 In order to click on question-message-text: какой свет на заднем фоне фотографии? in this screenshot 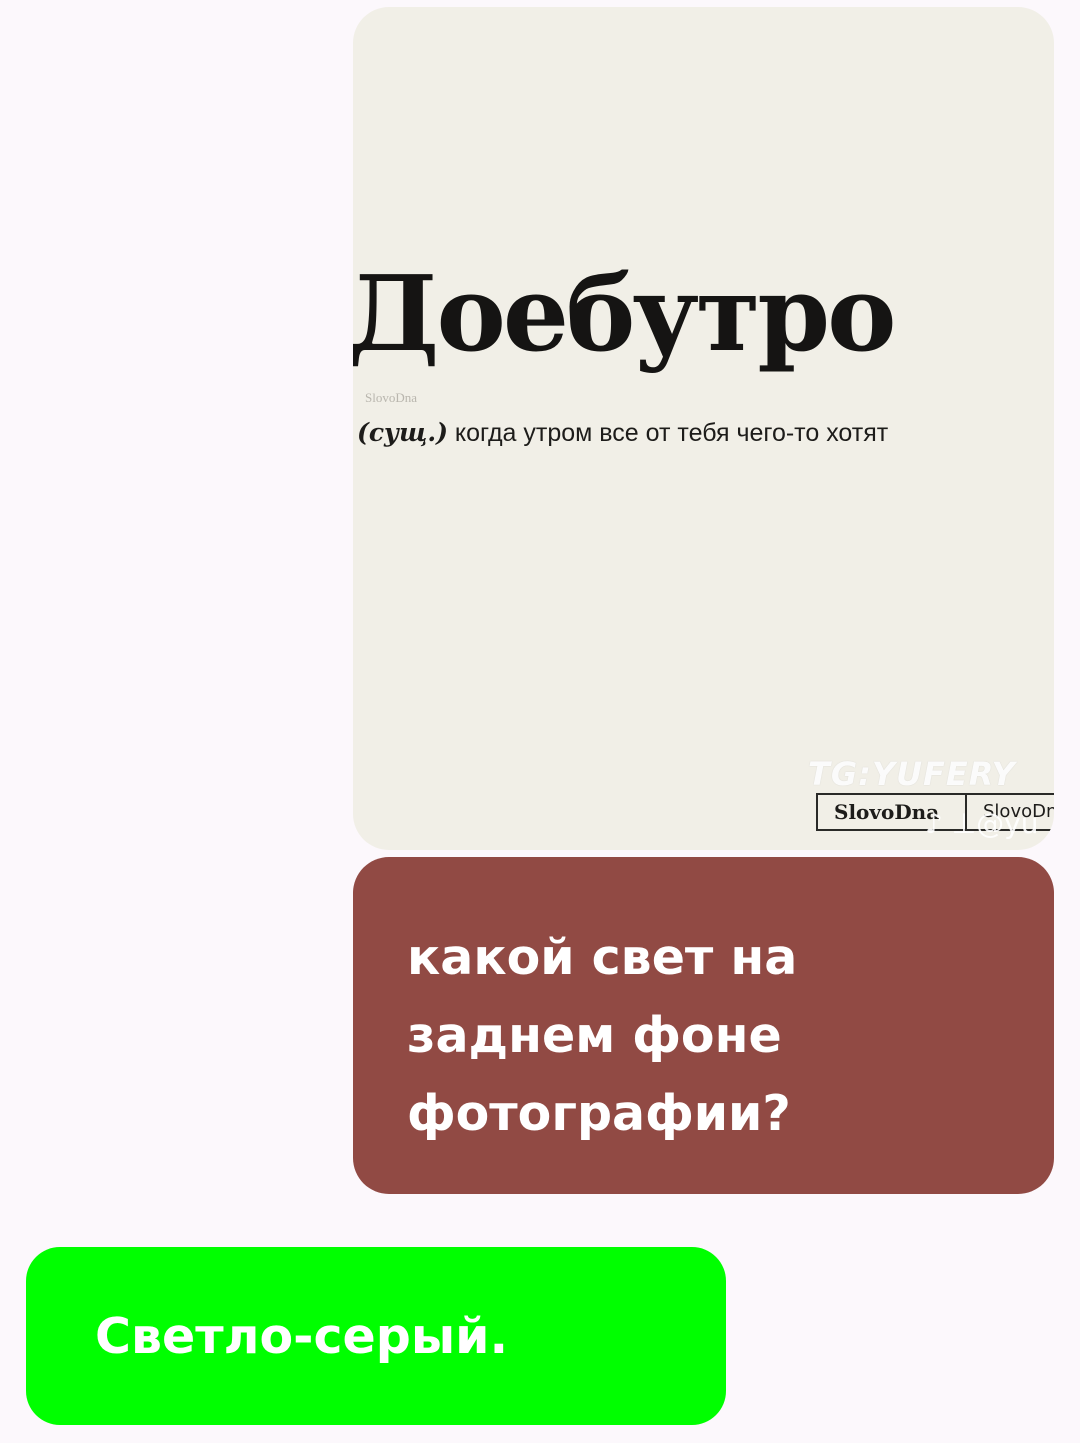, I will do `click(602, 1035)`.